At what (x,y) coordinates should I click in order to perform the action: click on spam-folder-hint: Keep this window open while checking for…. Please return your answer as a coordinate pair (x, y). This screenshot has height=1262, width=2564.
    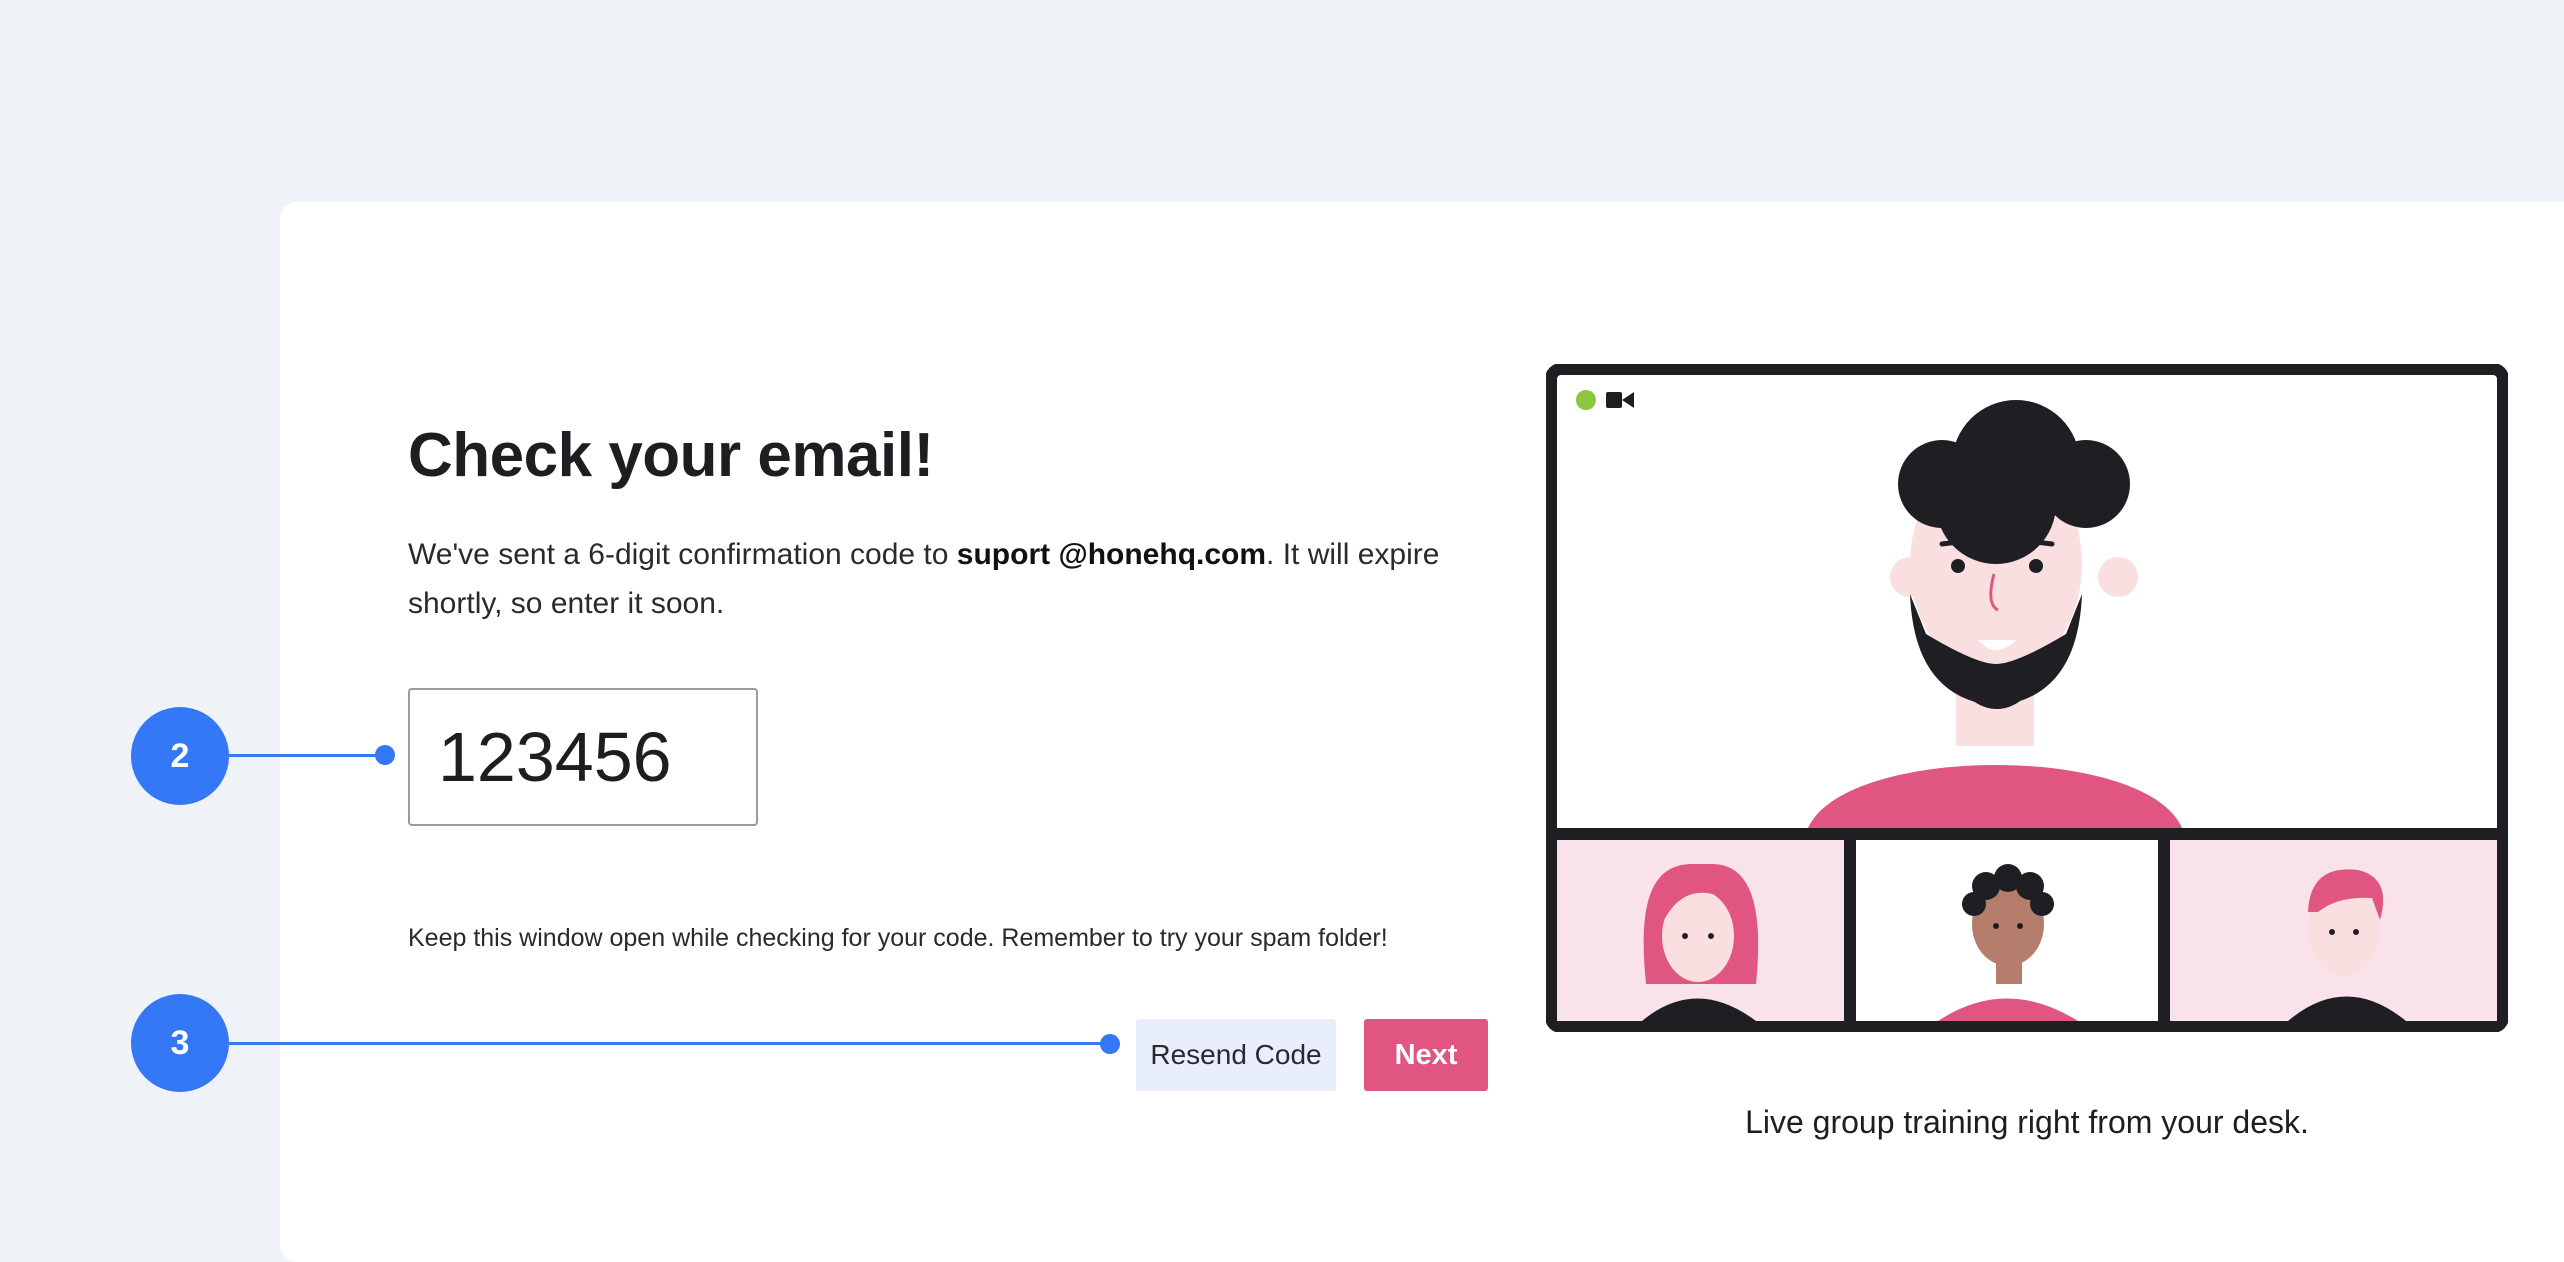
    Looking at the image, I should click on (898, 938).